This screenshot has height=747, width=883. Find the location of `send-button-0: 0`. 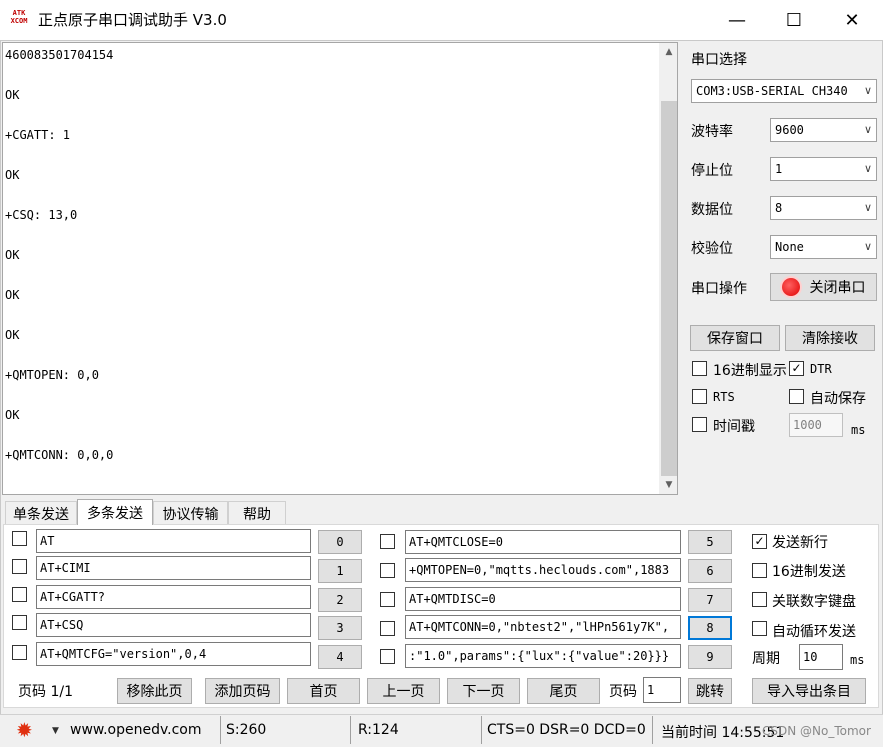

send-button-0: 0 is located at coordinates (340, 542).